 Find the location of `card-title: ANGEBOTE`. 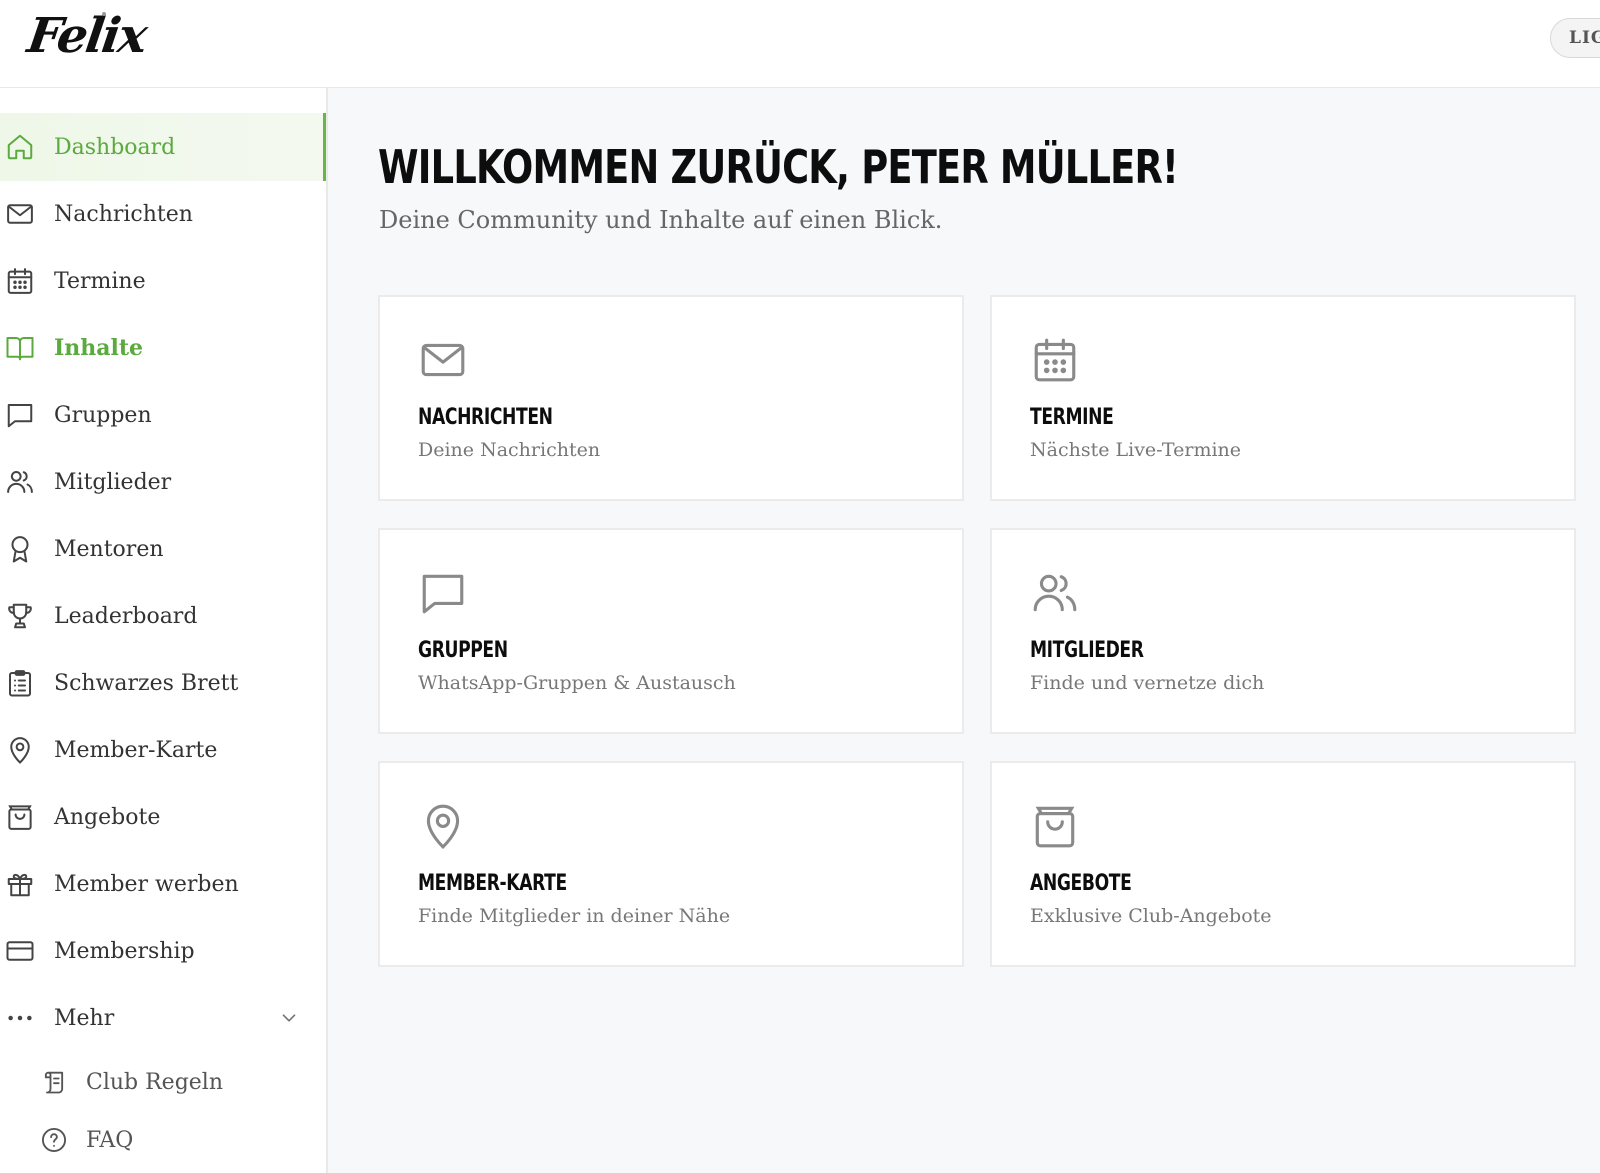

card-title: ANGEBOTE is located at coordinates (1081, 883).